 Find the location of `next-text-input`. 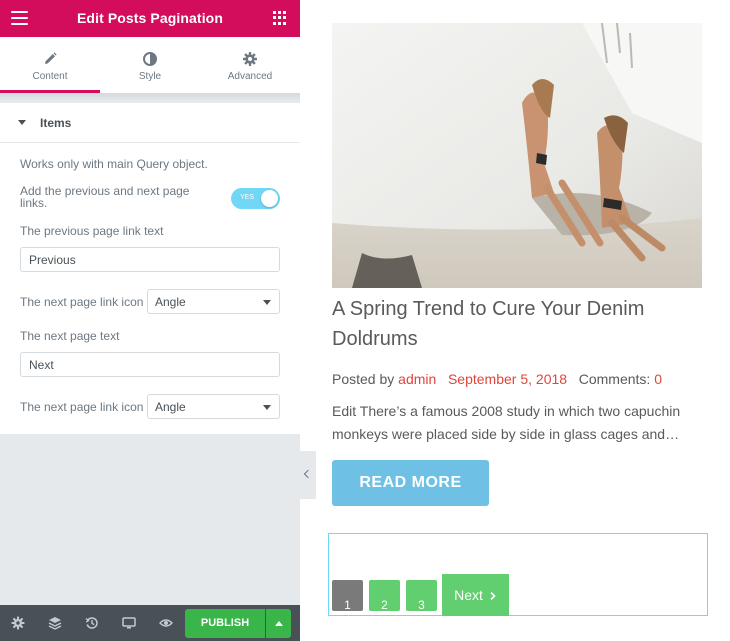

next-text-input is located at coordinates (150, 364).